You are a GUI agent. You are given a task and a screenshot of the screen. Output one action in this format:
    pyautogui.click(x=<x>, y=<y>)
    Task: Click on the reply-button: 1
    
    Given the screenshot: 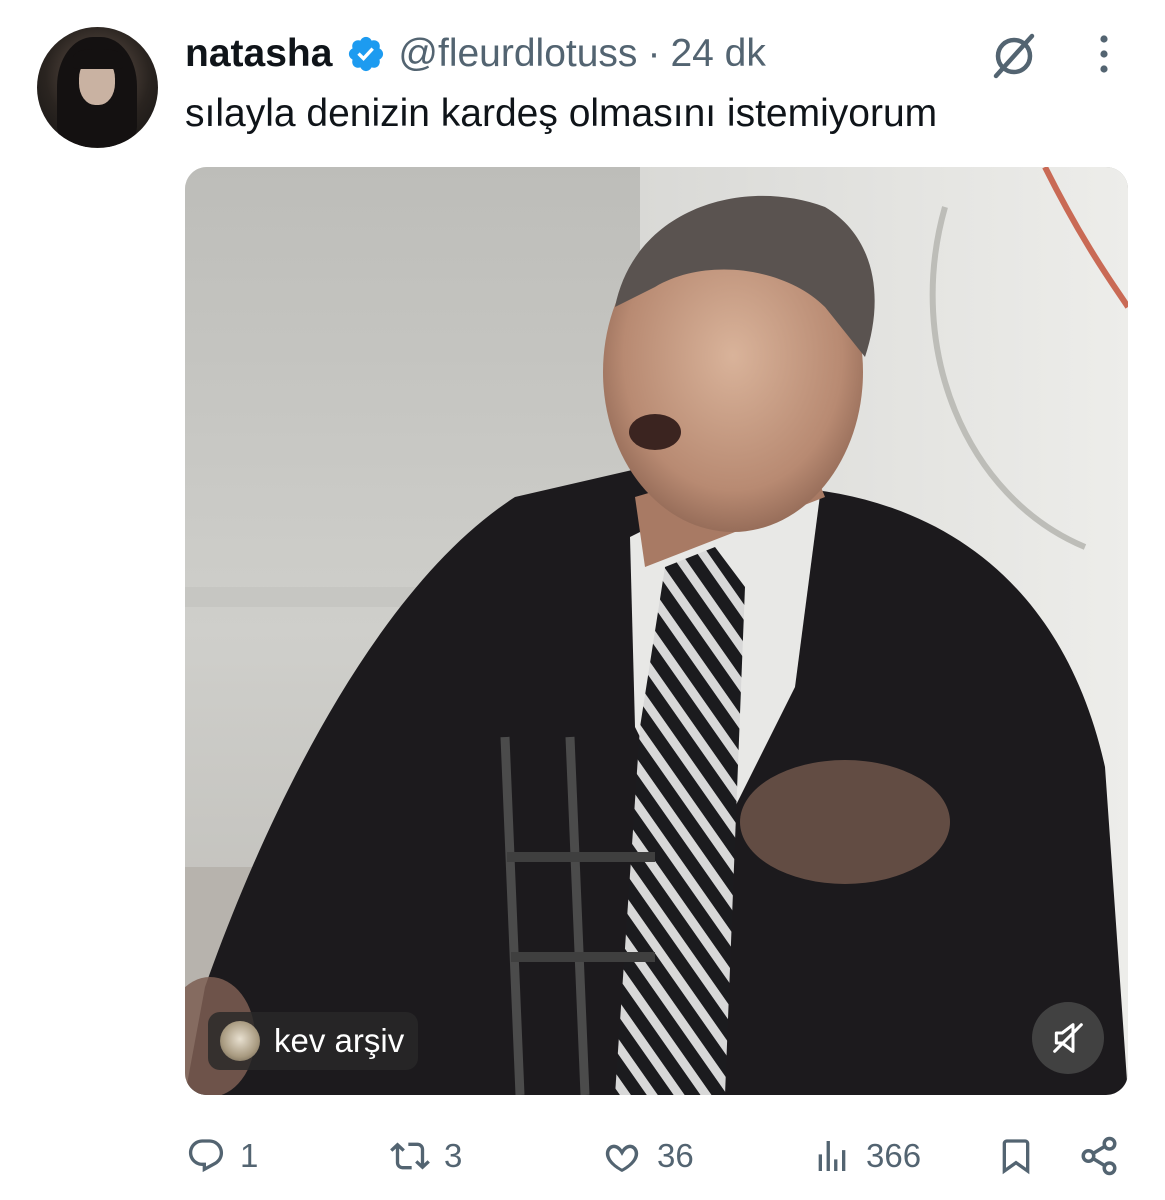 What is the action you would take?
    pyautogui.click(x=222, y=1156)
    